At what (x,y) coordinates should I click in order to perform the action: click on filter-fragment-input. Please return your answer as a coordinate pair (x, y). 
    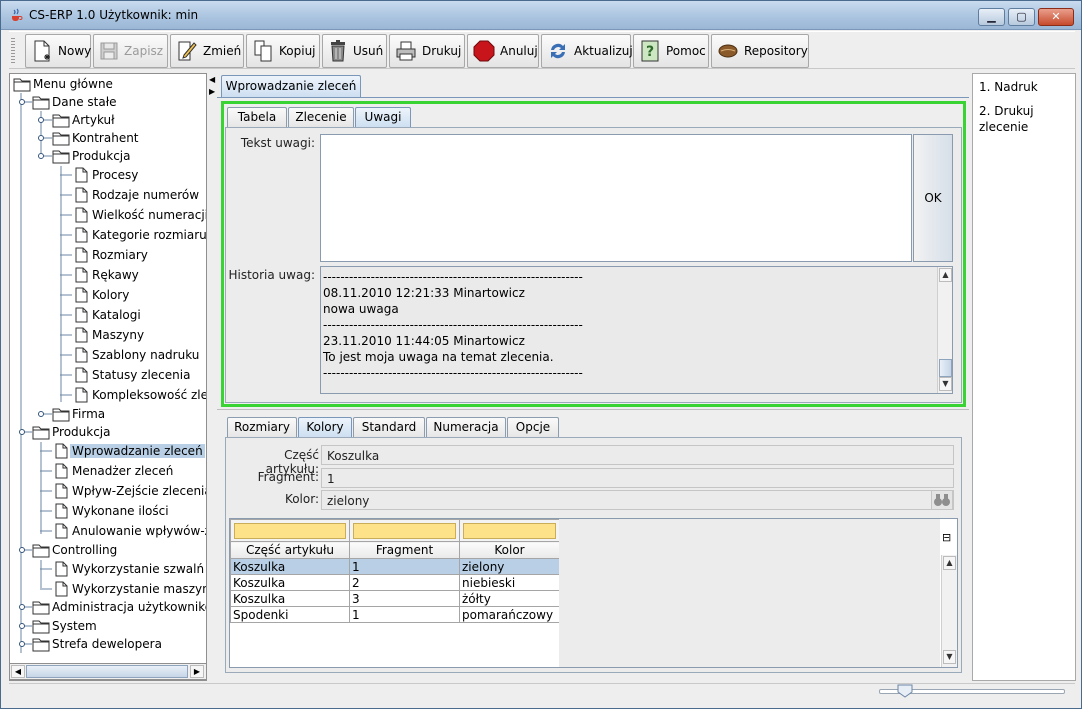
    Looking at the image, I should click on (404, 530).